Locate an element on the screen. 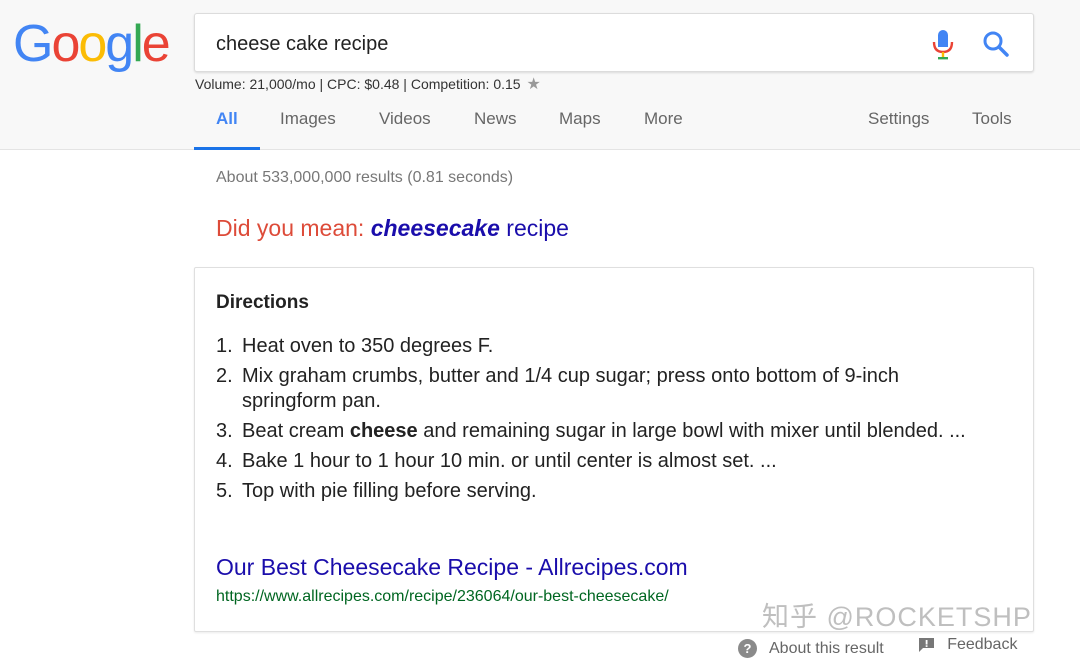  logo-letter: e is located at coordinates (156, 44).